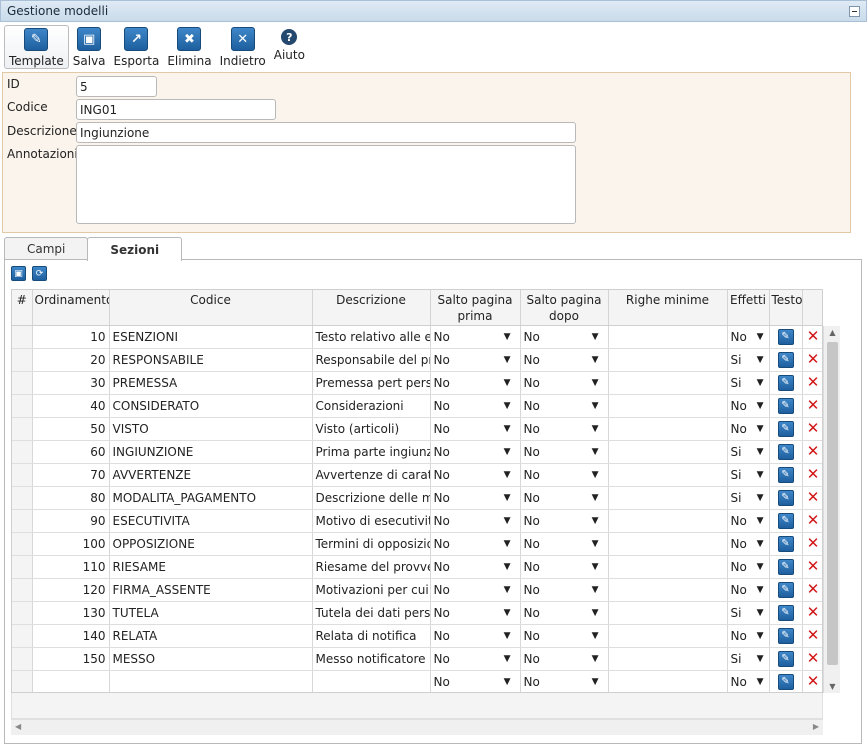  I want to click on cell-descrizione: Prima parte ingiunzio, so click(371, 452).